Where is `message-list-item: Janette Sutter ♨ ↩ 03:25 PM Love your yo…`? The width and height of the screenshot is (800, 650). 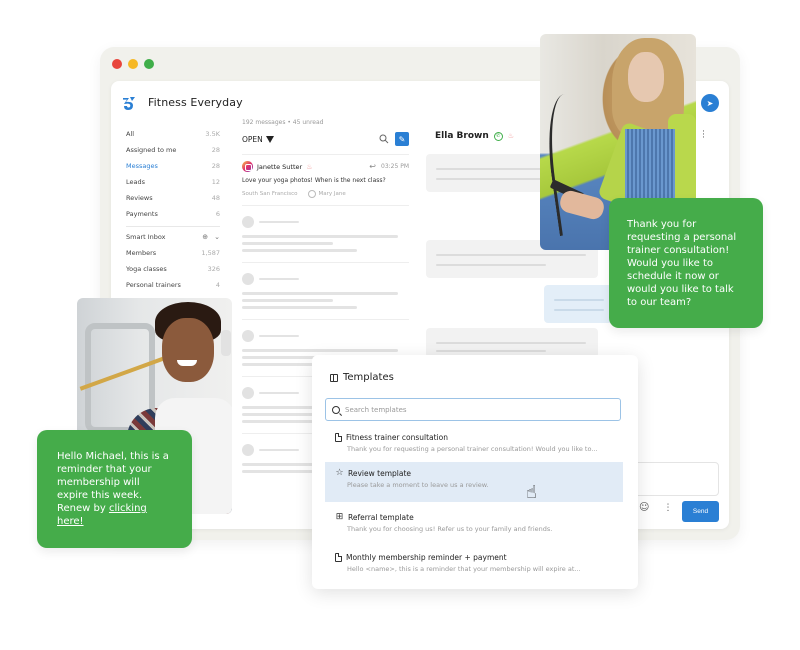
message-list-item: Janette Sutter ♨ ↩ 03:25 PM Love your yo… is located at coordinates (325, 180).